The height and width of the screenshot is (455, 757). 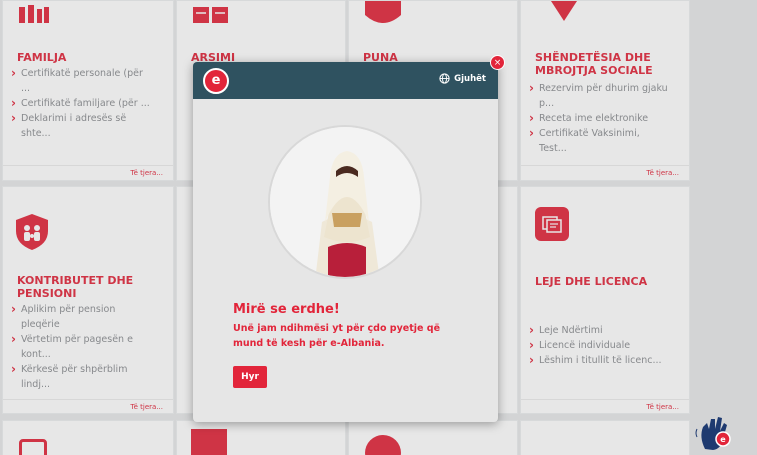 I want to click on enter-button: Hyr, so click(x=250, y=377).